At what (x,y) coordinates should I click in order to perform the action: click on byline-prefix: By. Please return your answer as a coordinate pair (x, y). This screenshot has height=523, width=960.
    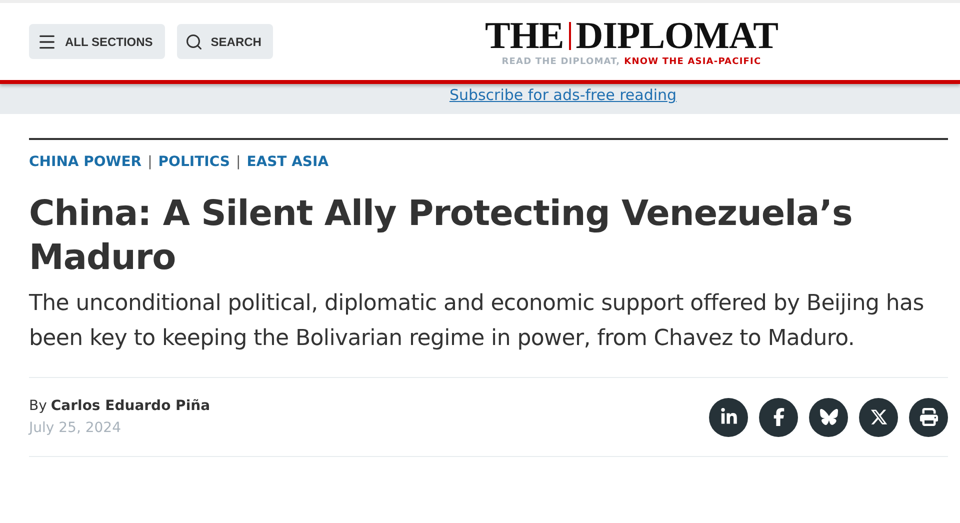
    Looking at the image, I should click on (38, 406).